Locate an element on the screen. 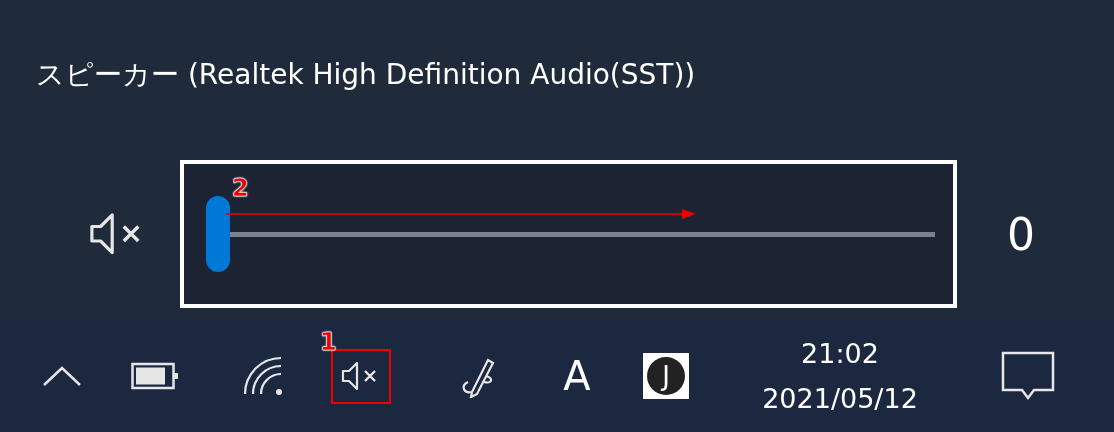  volume-reading: 0 is located at coordinates (1021, 234).